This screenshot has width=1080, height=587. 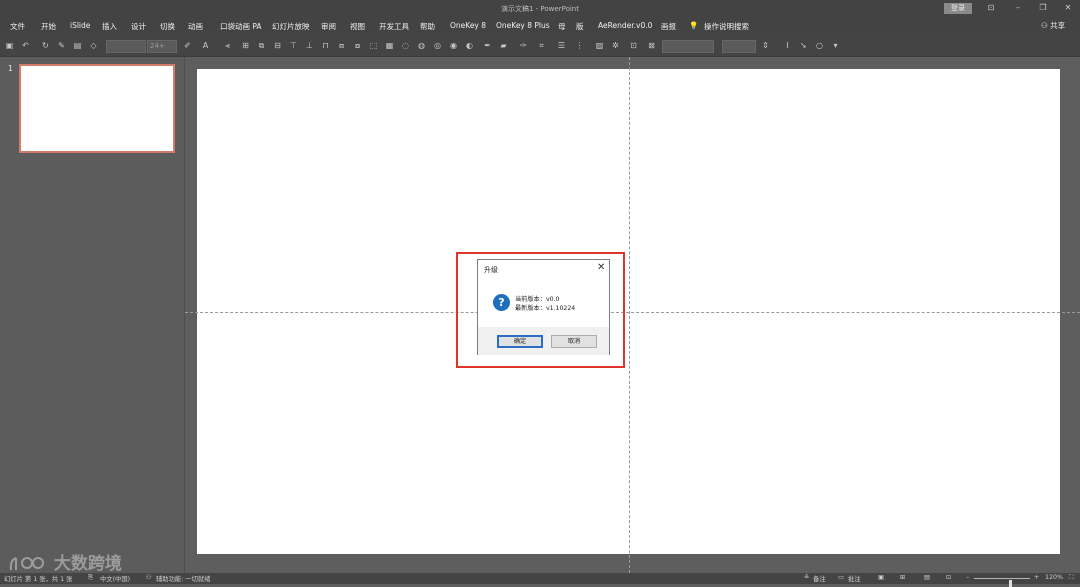 What do you see at coordinates (205, 45) in the screenshot?
I see `font-color-icon: A` at bounding box center [205, 45].